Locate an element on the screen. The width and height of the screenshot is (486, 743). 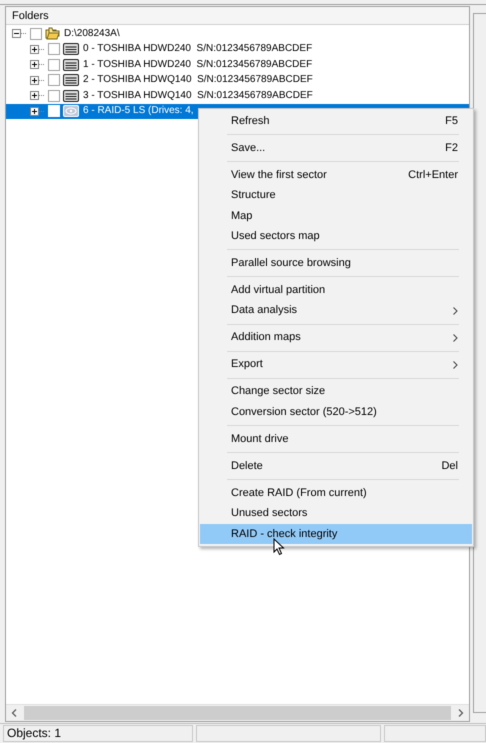
collapse-toggle is located at coordinates (16, 33).